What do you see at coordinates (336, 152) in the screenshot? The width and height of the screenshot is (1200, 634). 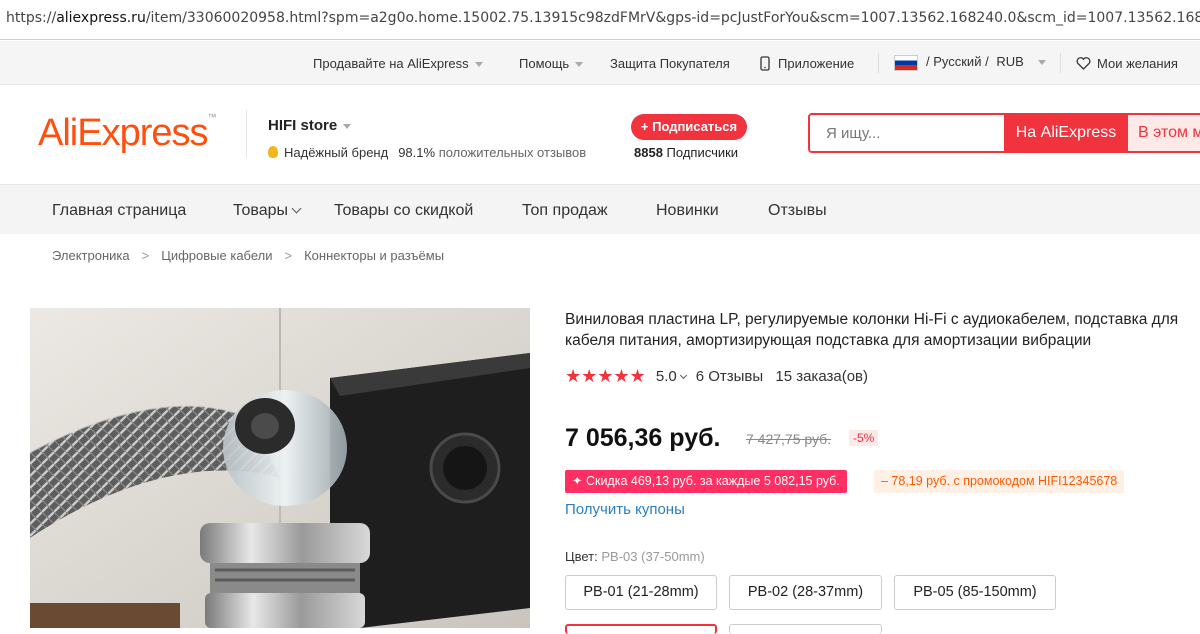 I see `brand-badge: Надёжный бренд` at bounding box center [336, 152].